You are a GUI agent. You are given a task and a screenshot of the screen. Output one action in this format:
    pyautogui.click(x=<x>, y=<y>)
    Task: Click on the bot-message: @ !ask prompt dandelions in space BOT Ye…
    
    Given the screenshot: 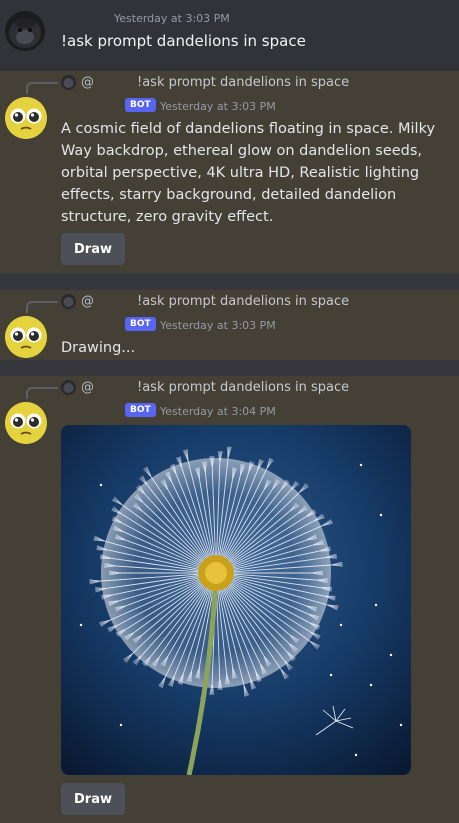 What is the action you would take?
    pyautogui.click(x=229, y=325)
    